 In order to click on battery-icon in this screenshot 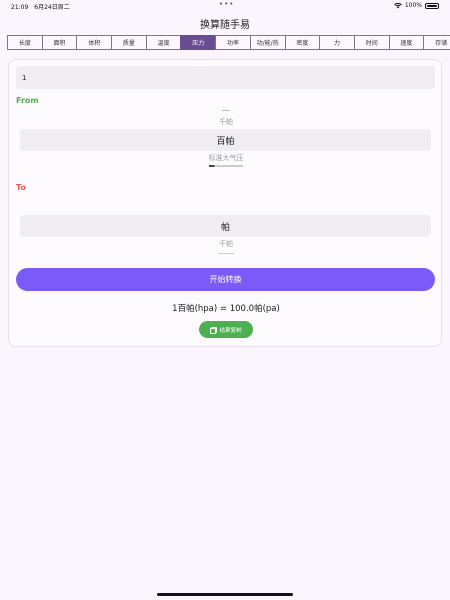, I will do `click(432, 5)`.